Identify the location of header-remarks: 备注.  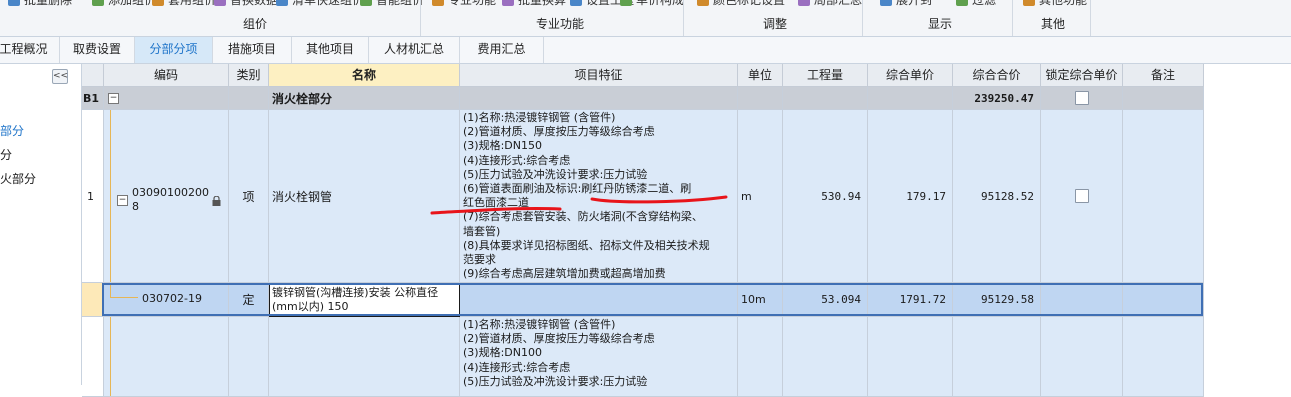
(1163, 75).